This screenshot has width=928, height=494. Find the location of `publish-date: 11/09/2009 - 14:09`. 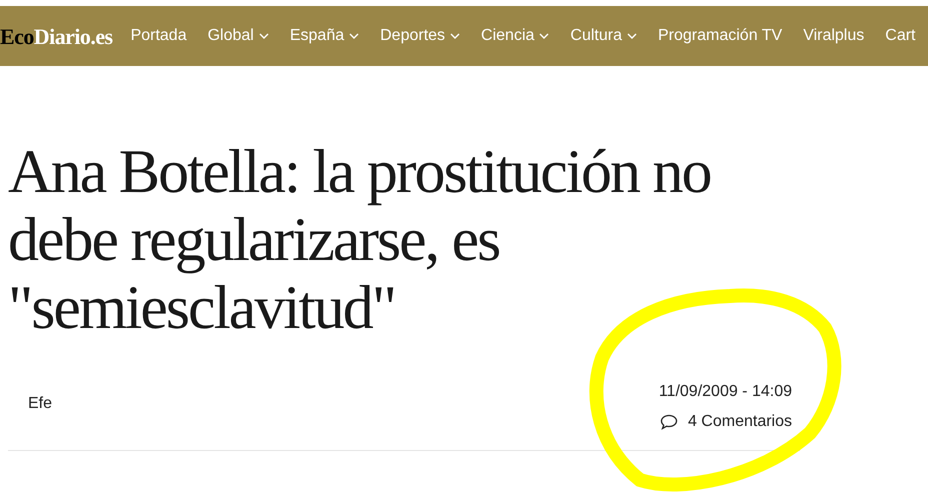

publish-date: 11/09/2009 - 14:09 is located at coordinates (725, 392).